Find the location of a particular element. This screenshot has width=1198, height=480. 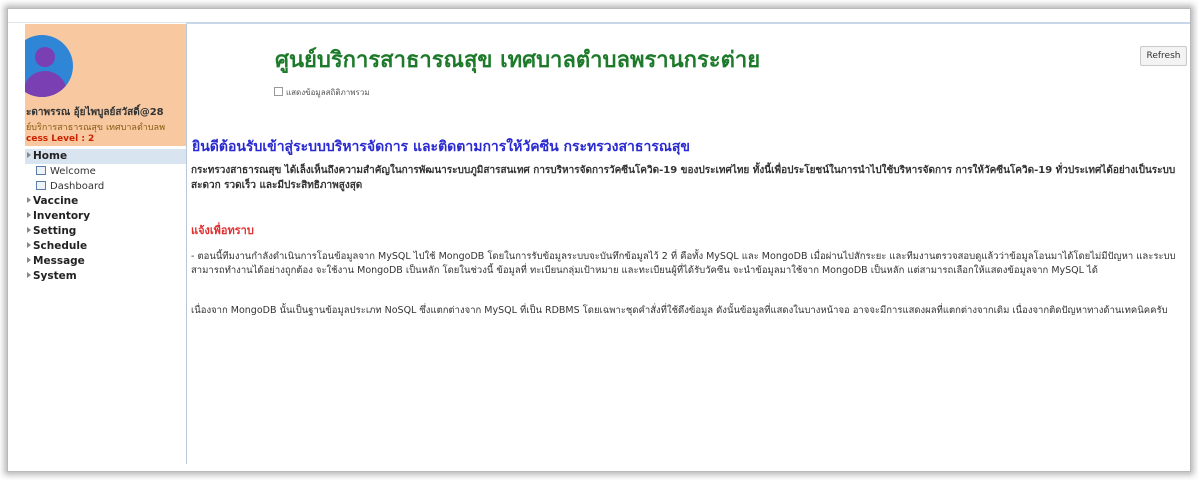

sidebar-item-label: Home is located at coordinates (50, 156).